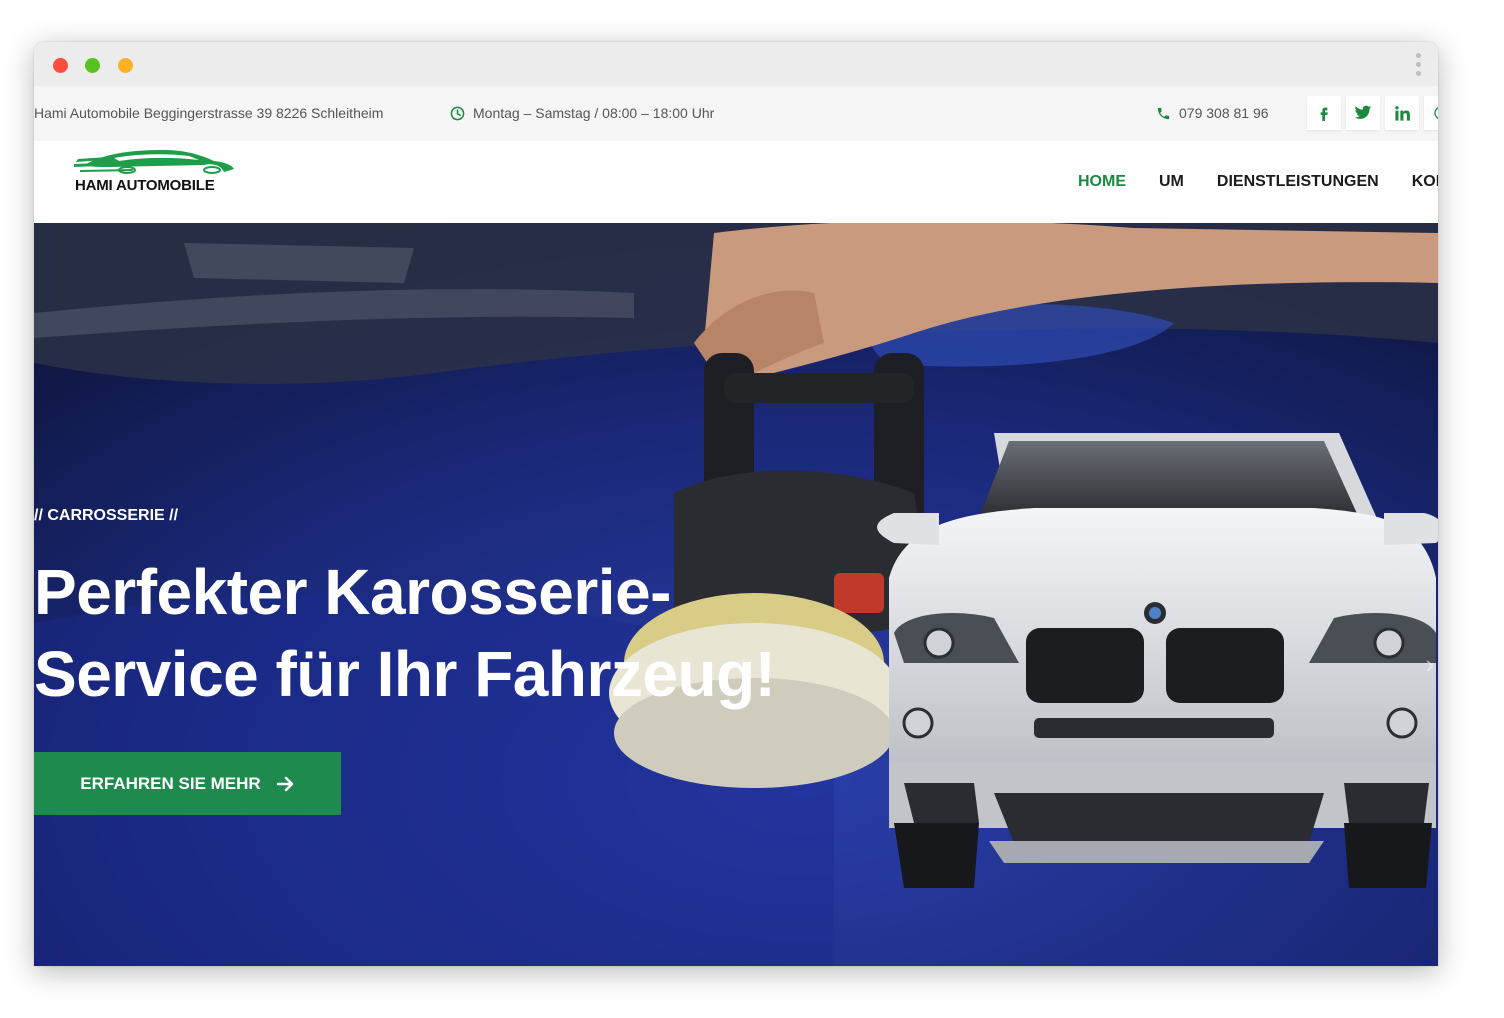 The width and height of the screenshot is (1504, 1018). I want to click on twitter-button, so click(1363, 113).